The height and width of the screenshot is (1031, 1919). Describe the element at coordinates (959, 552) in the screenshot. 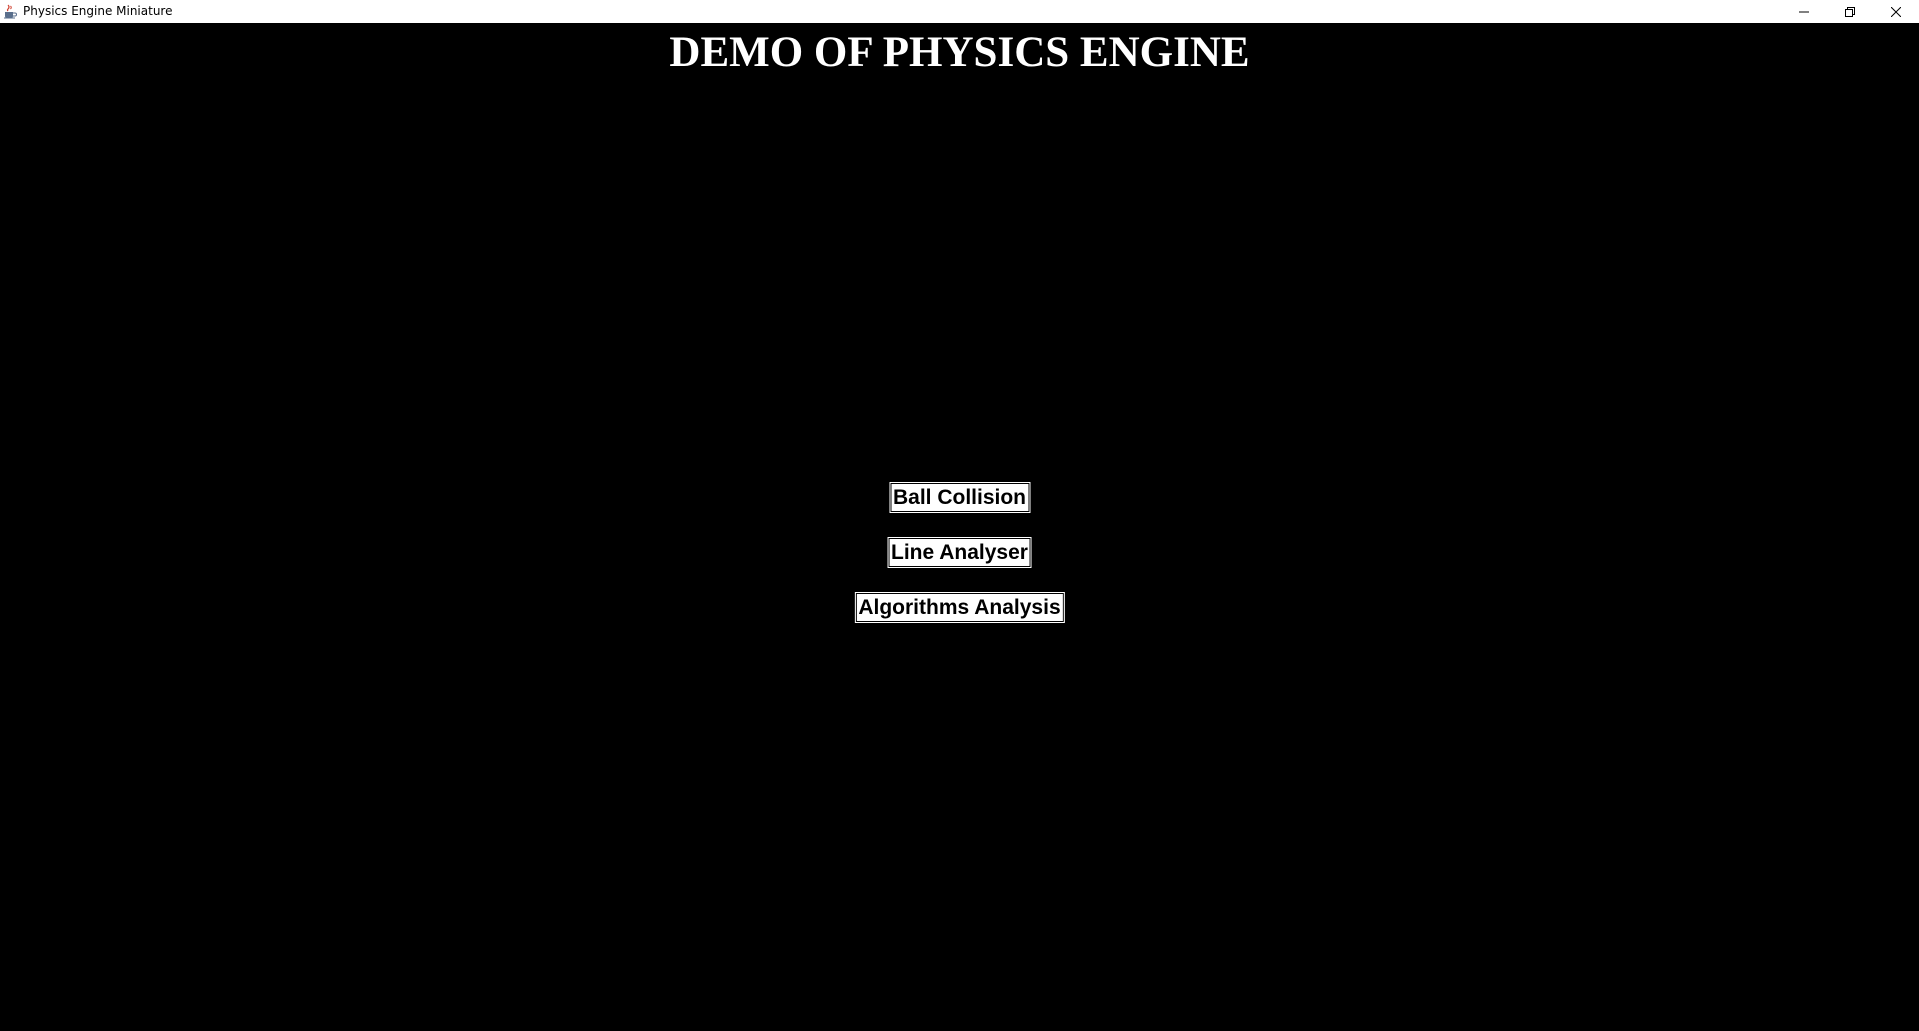

I see `line-analyser-button: Line Analyser` at that location.